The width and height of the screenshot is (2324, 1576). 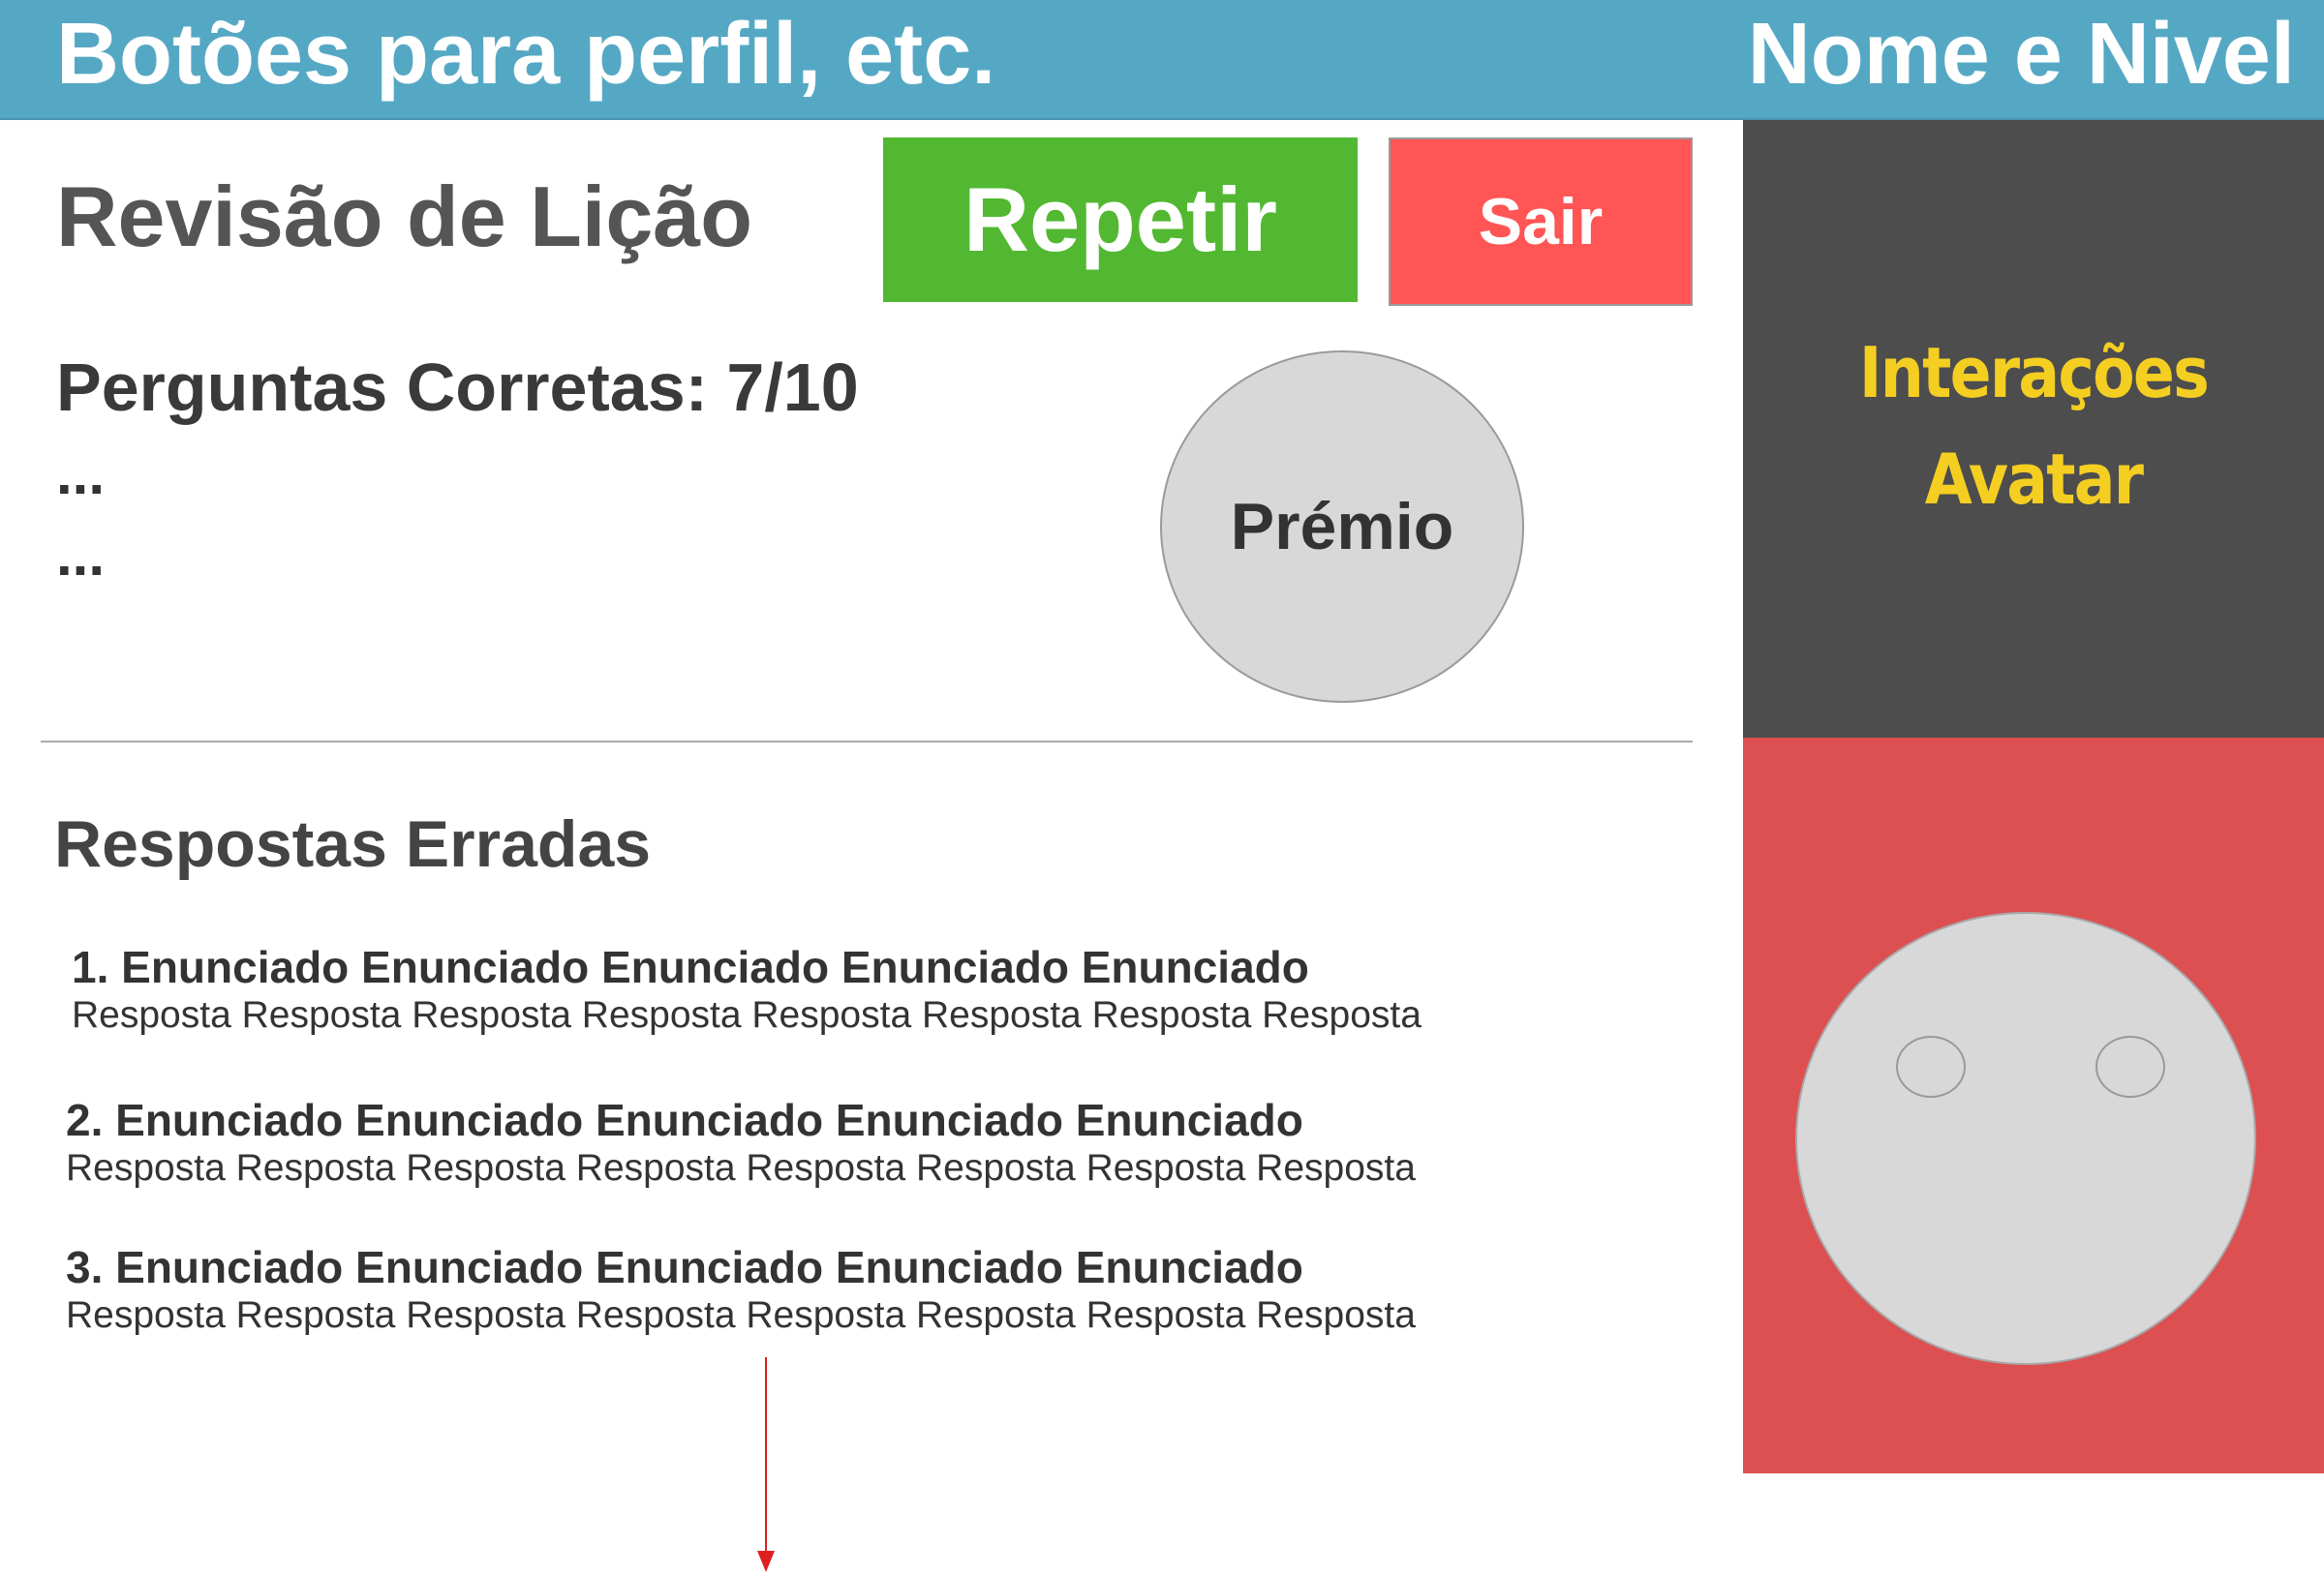 I want to click on prize-badge: Prémio, so click(x=1342, y=526).